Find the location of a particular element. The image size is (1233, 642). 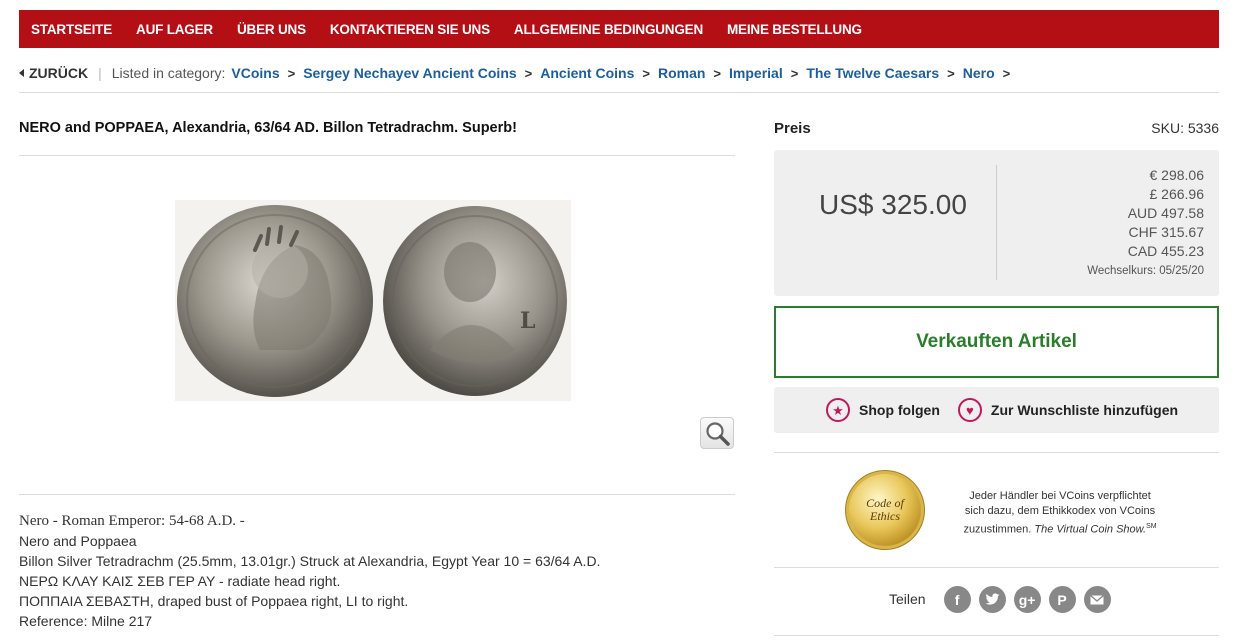

nav-meine-bestellung: MEINE BESTELLUNG is located at coordinates (794, 29).